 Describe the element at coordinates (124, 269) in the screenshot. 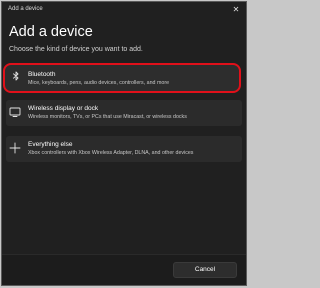

I see `dialog-footer: Cancel` at that location.